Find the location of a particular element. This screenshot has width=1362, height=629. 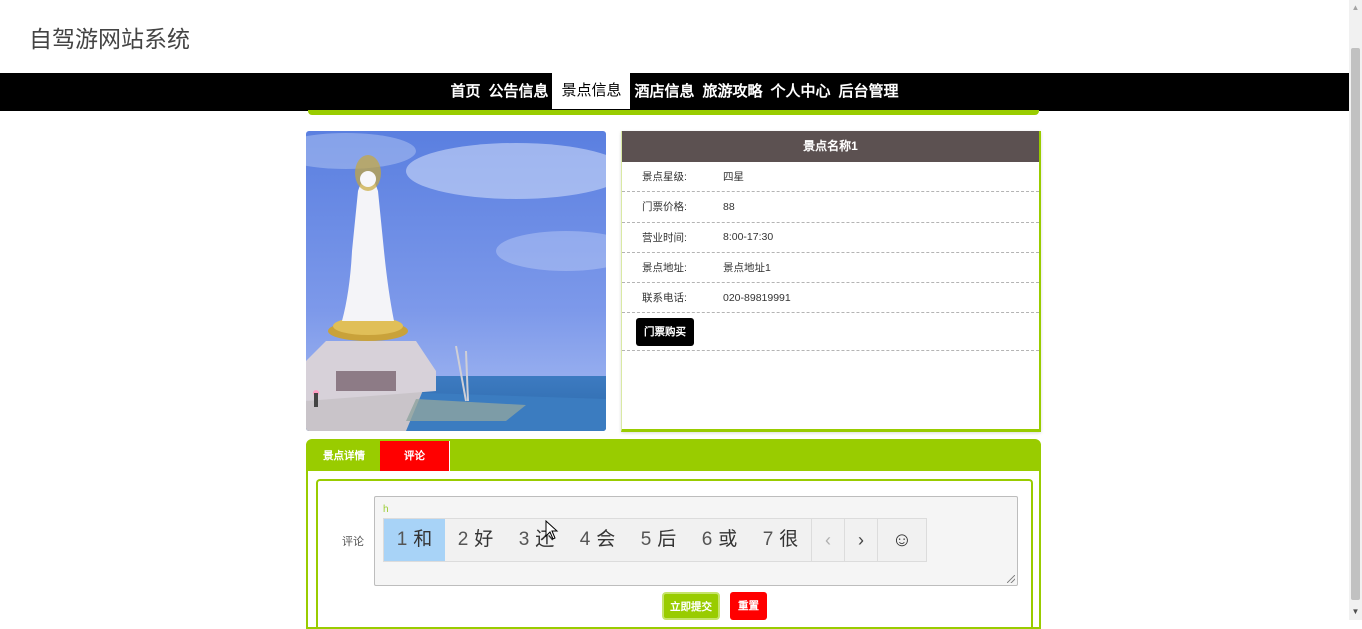

info-value: 020-89819991 is located at coordinates (757, 297).